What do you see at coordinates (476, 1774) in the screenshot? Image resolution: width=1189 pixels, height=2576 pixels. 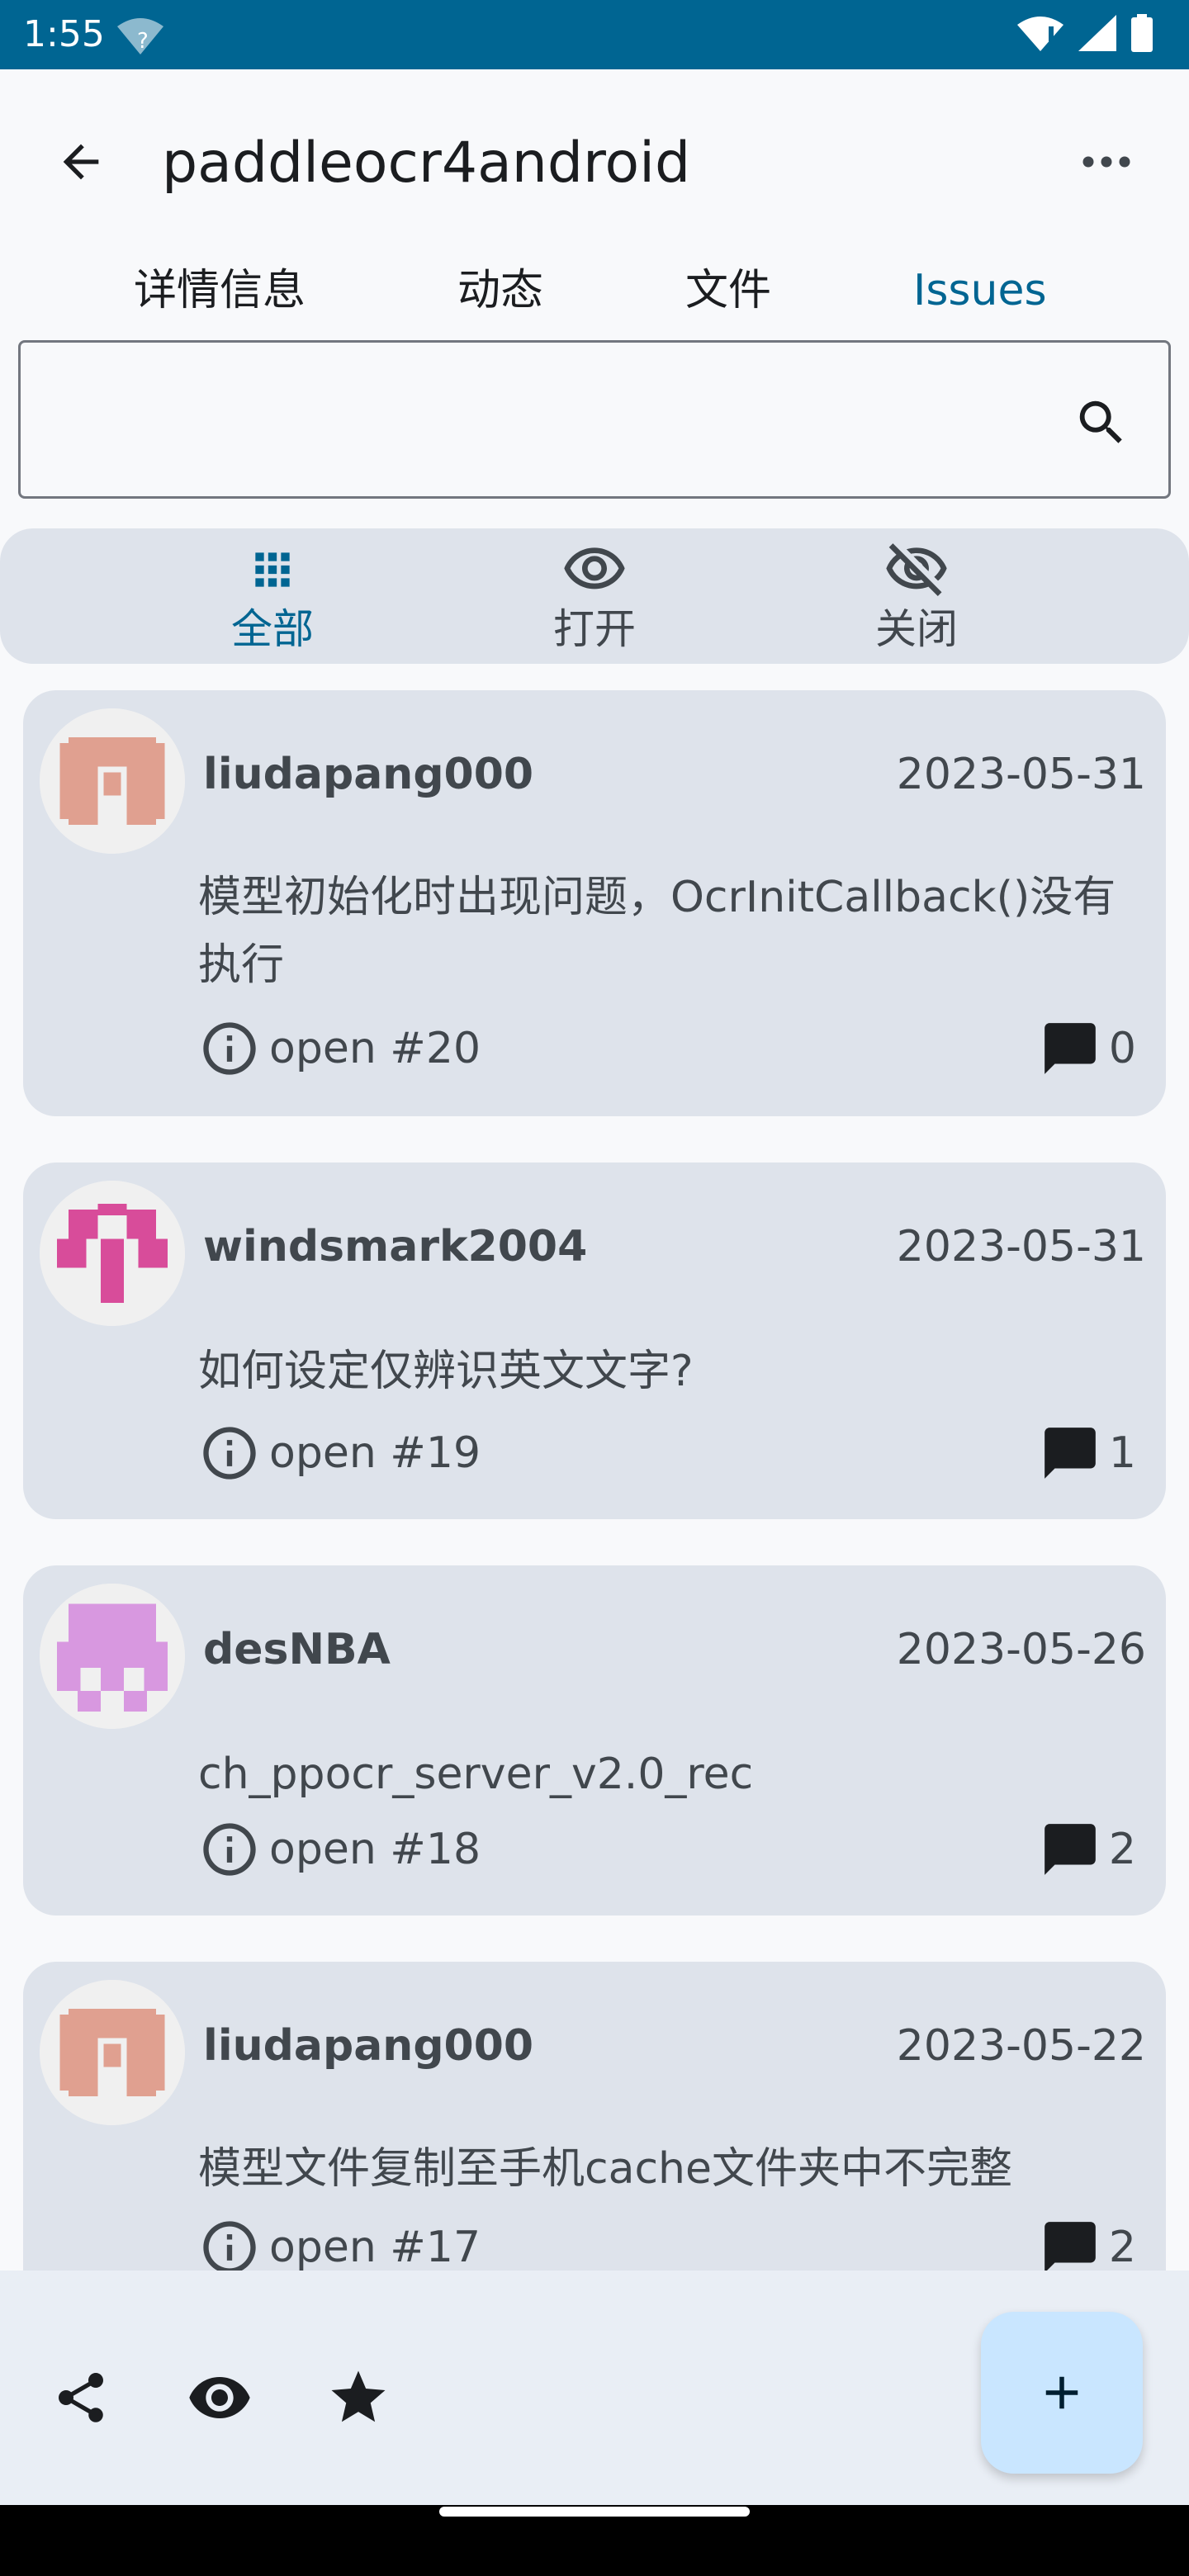 I see `issue-title: ch_ppocr_server_v2.0_rec` at bounding box center [476, 1774].